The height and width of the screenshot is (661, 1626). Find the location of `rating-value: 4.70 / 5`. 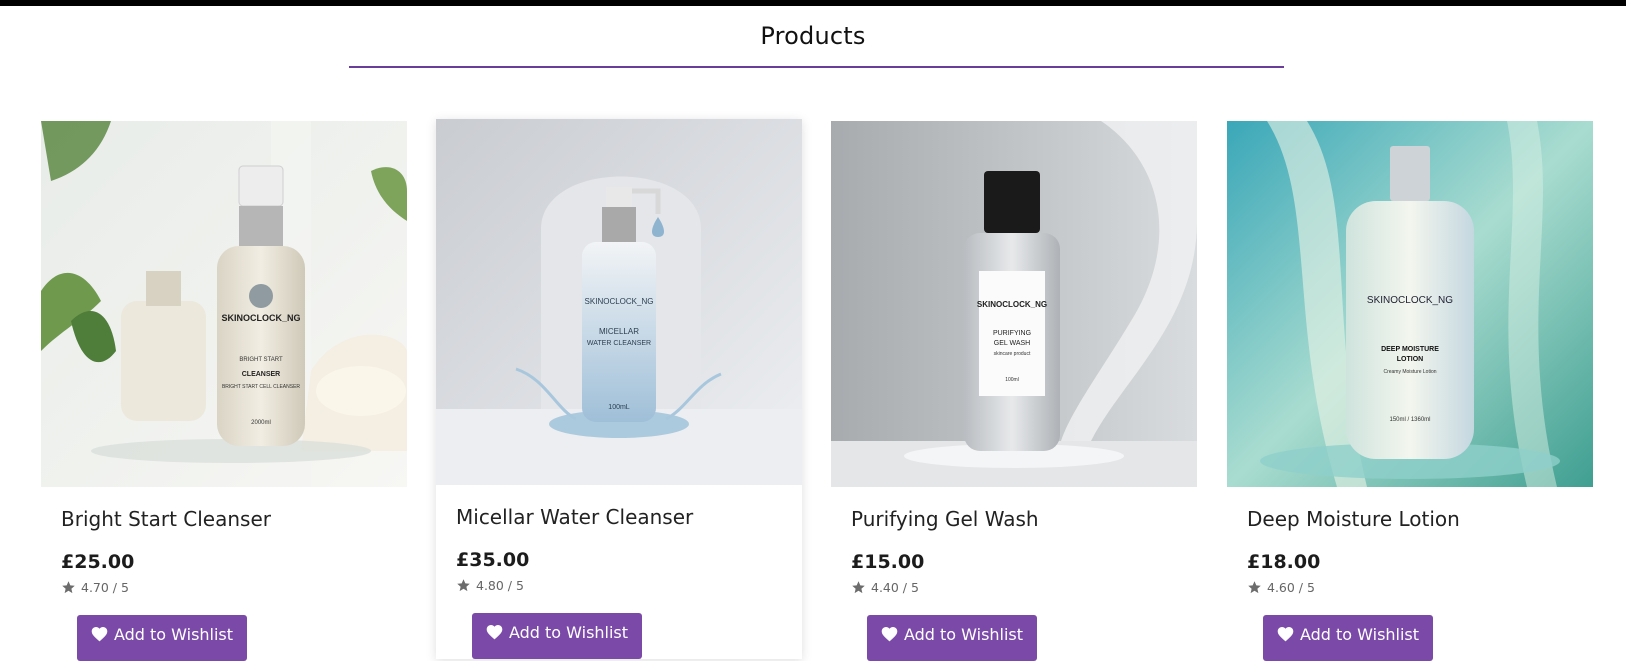

rating-value: 4.70 / 5 is located at coordinates (105, 587).